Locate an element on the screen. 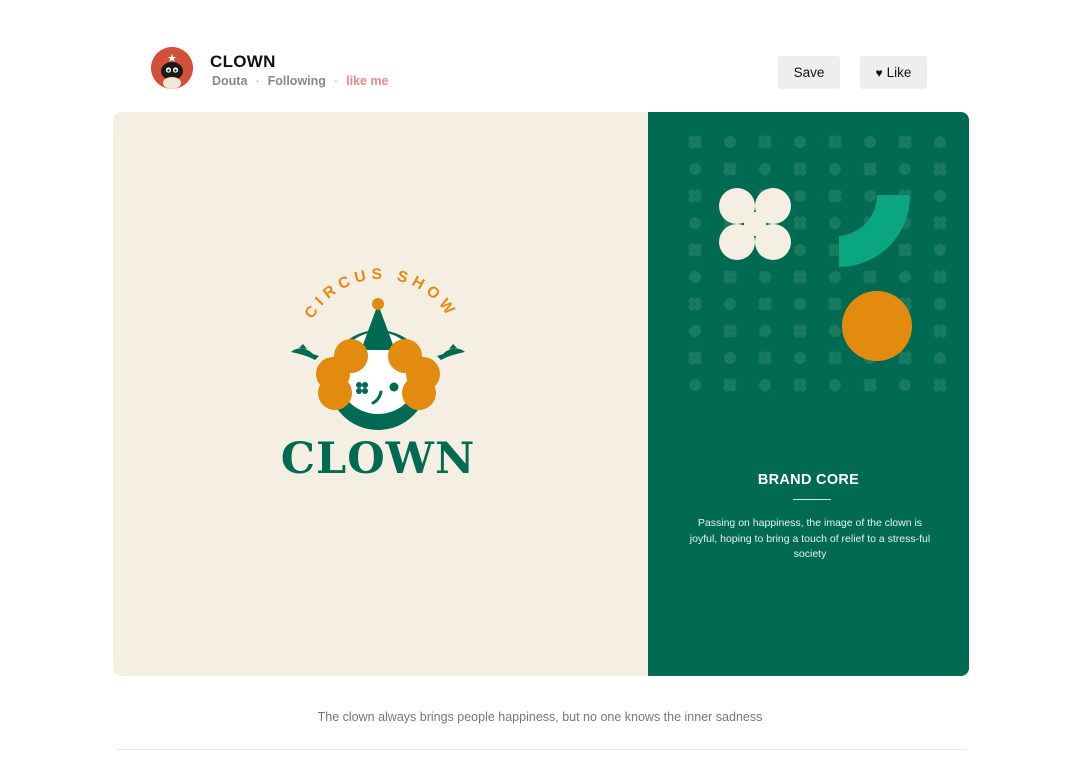 This screenshot has width=1080, height=763. quarter-arc-shape is located at coordinates (875, 231).